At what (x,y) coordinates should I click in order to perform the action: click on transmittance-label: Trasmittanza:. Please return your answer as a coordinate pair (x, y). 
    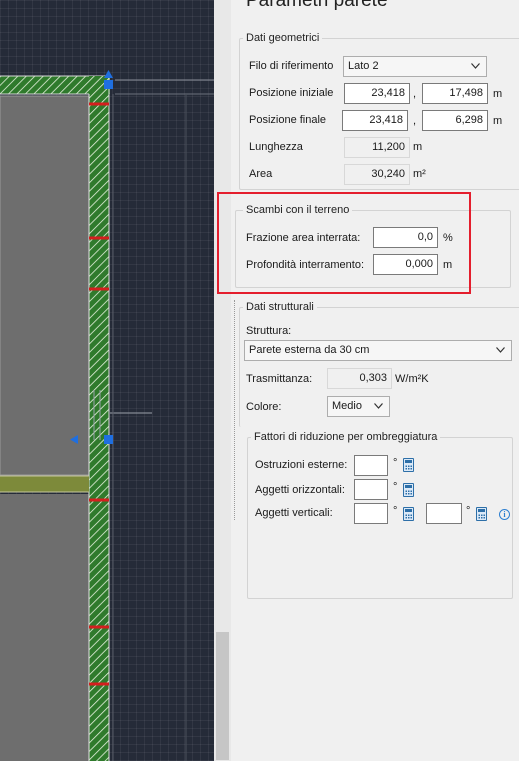
    Looking at the image, I should click on (279, 379).